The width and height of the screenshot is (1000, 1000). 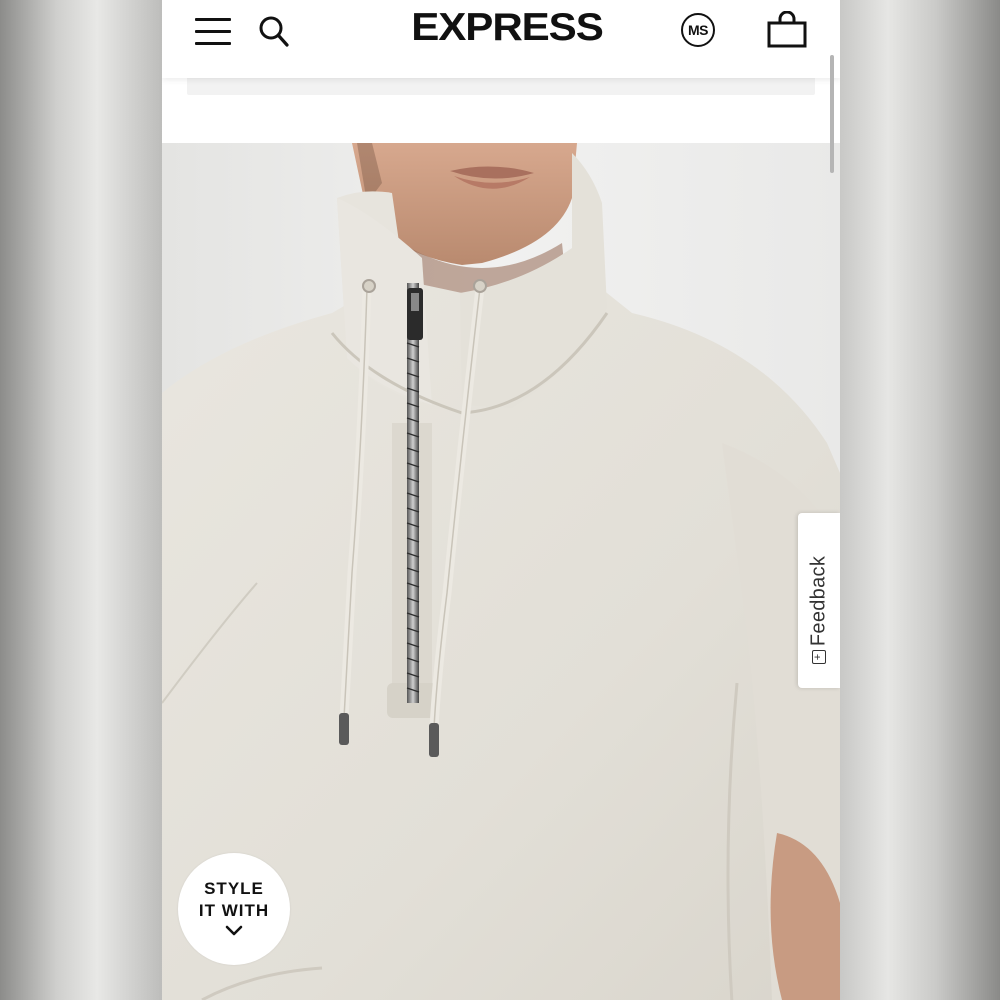 I want to click on site-header: EXPRESS MS, so click(x=501, y=39).